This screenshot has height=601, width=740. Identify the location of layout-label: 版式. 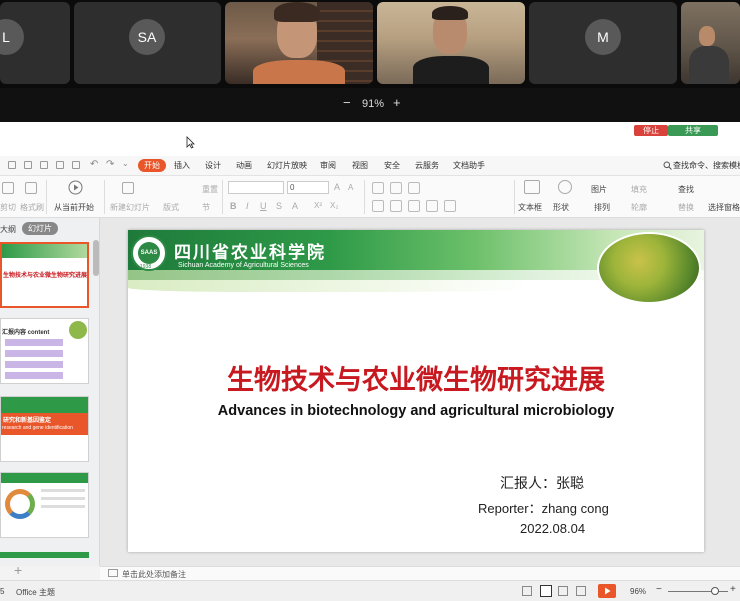
(171, 207).